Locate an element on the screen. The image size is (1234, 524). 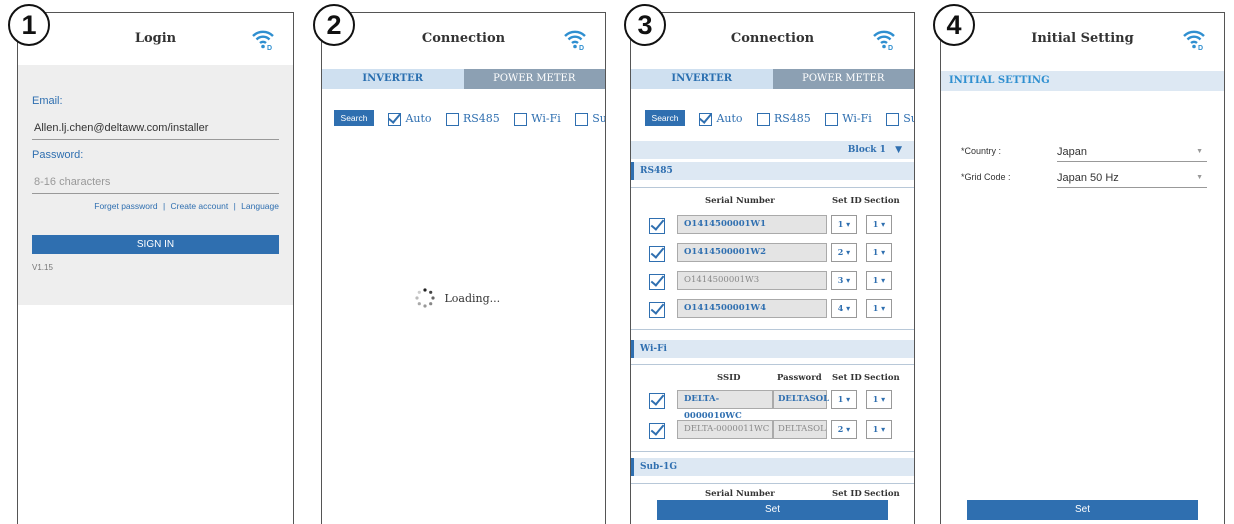
email-label: Email: is located at coordinates (47, 101).